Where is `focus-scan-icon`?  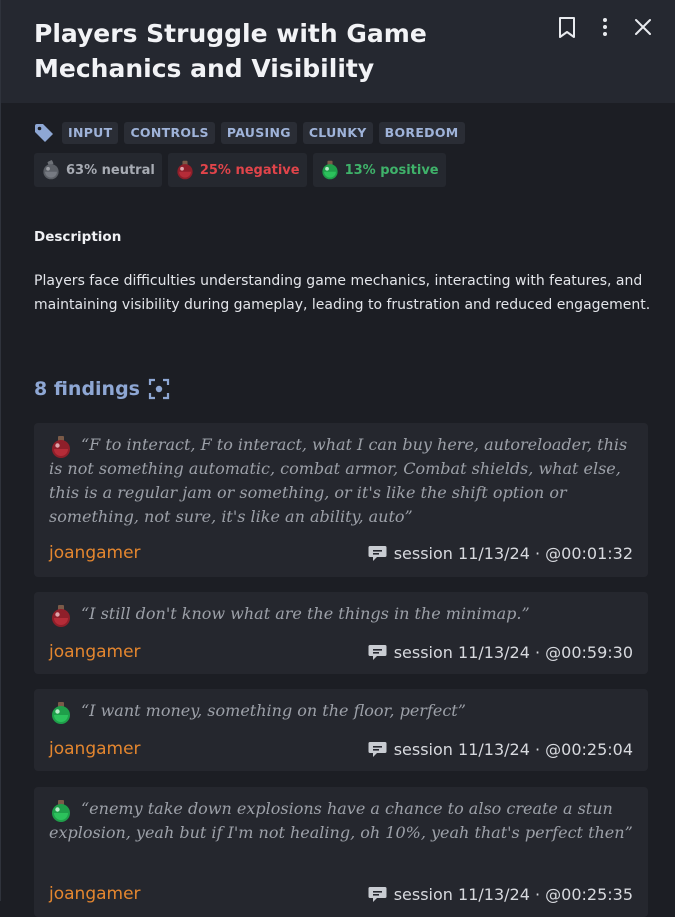
focus-scan-icon is located at coordinates (159, 389).